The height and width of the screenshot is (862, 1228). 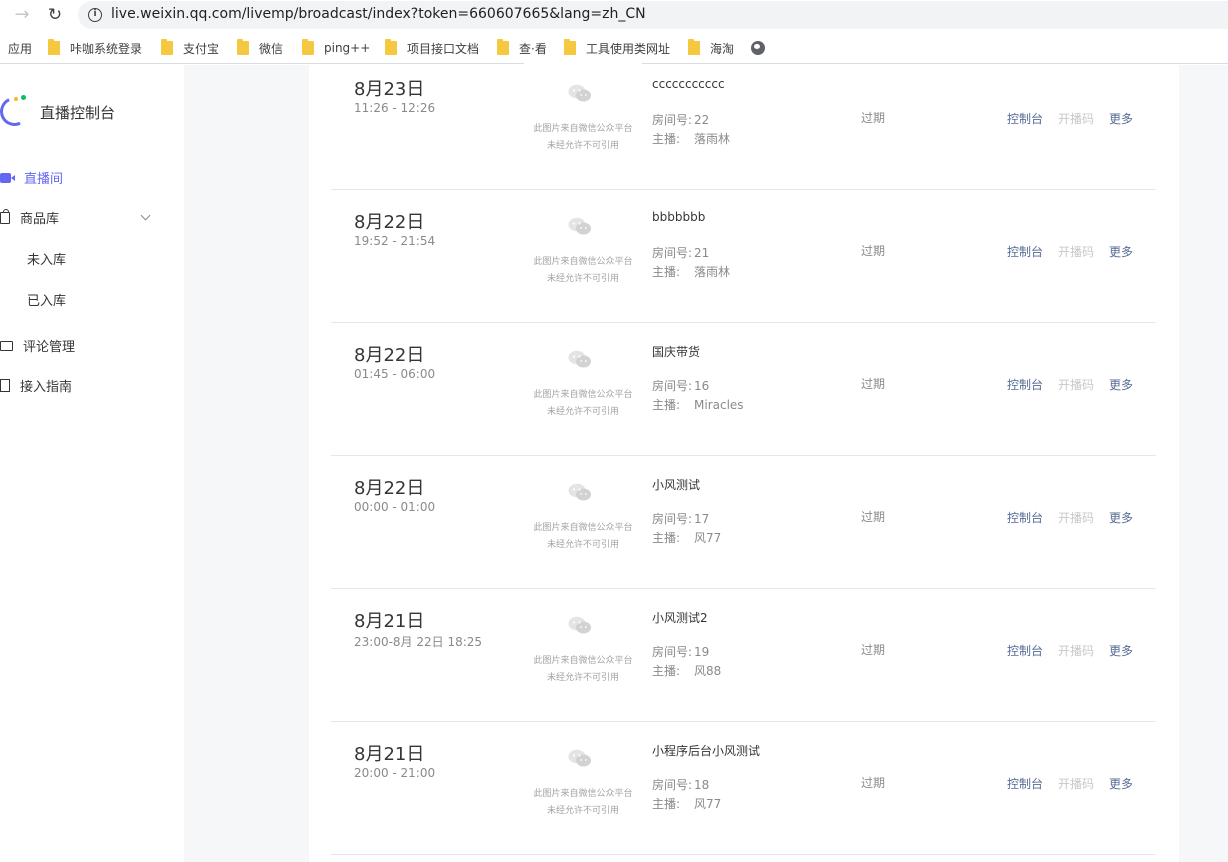 What do you see at coordinates (5, 216) in the screenshot?
I see `shopping-bag-icon` at bounding box center [5, 216].